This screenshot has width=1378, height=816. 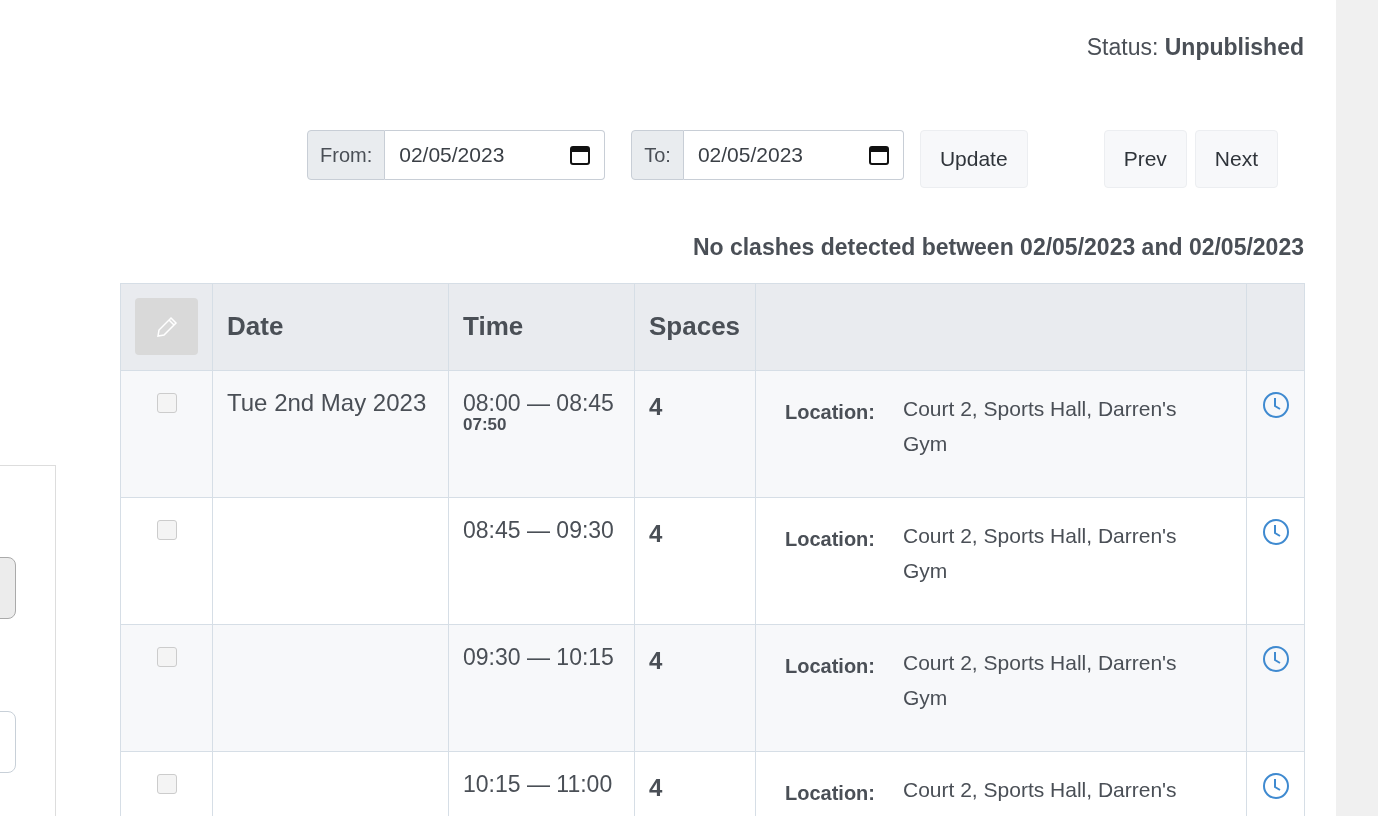 What do you see at coordinates (539, 656) in the screenshot?
I see `time-range: 09:30 — 10:15` at bounding box center [539, 656].